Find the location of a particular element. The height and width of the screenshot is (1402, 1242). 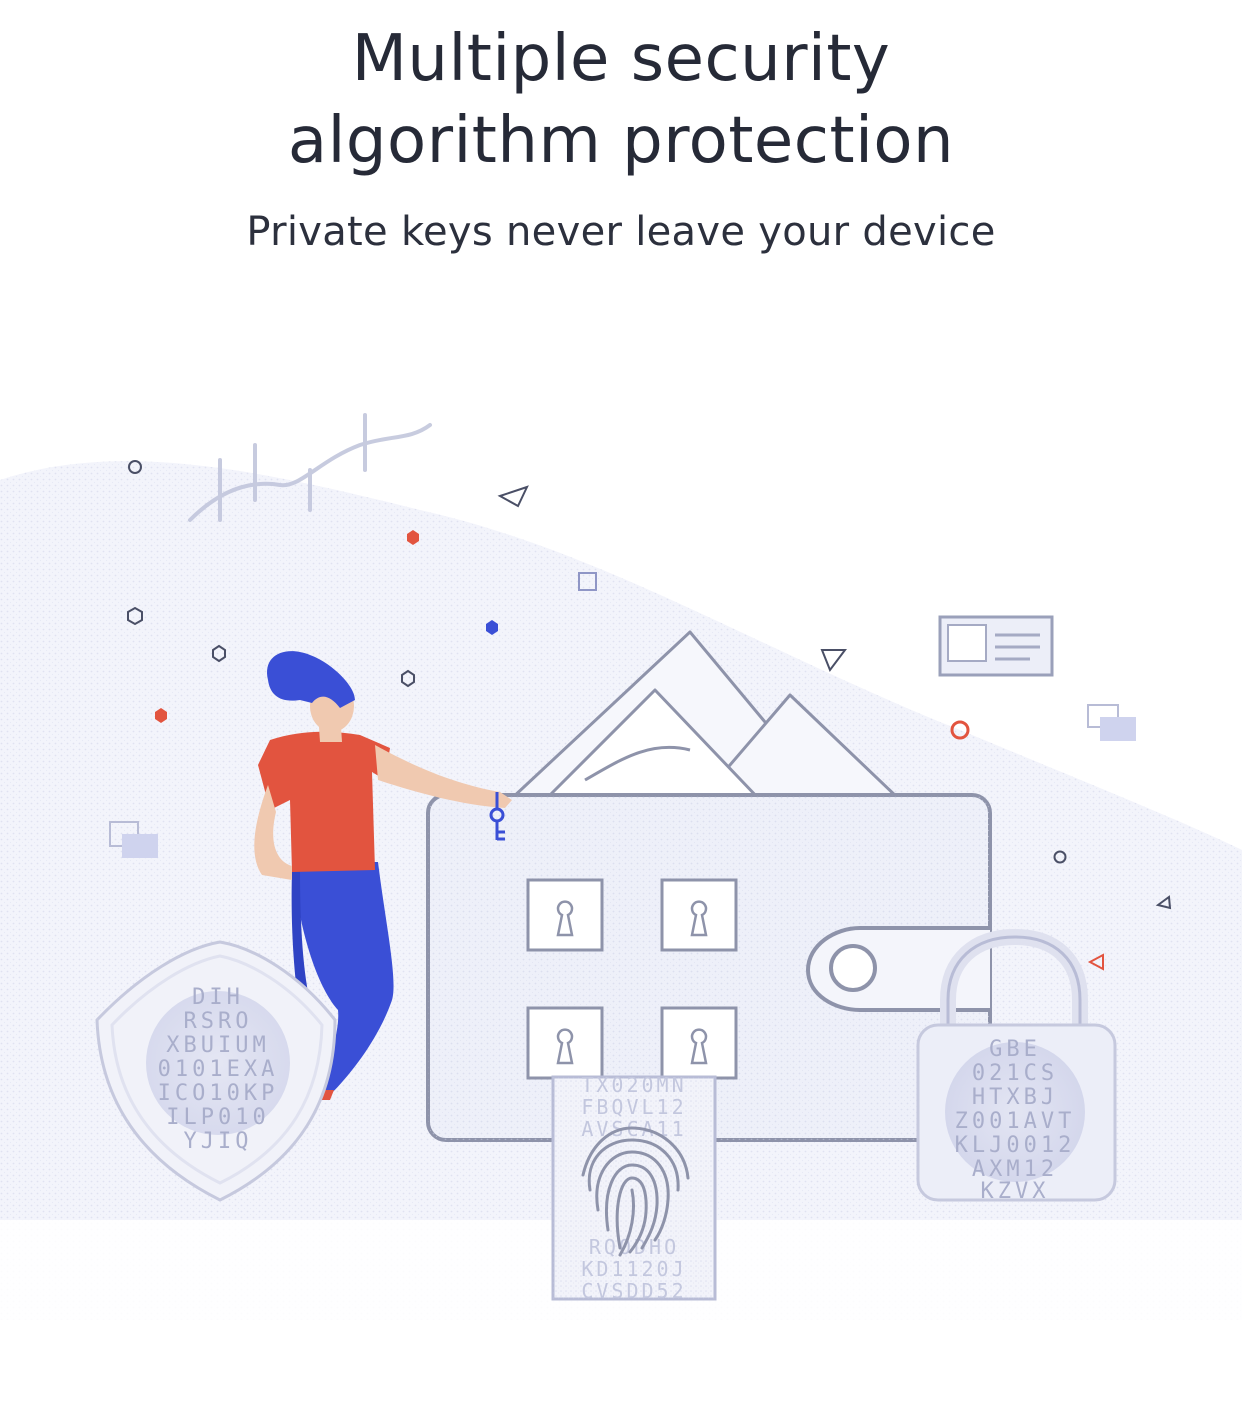

fingerprint-code-line: CVSDD52 is located at coordinates (633, 1291).